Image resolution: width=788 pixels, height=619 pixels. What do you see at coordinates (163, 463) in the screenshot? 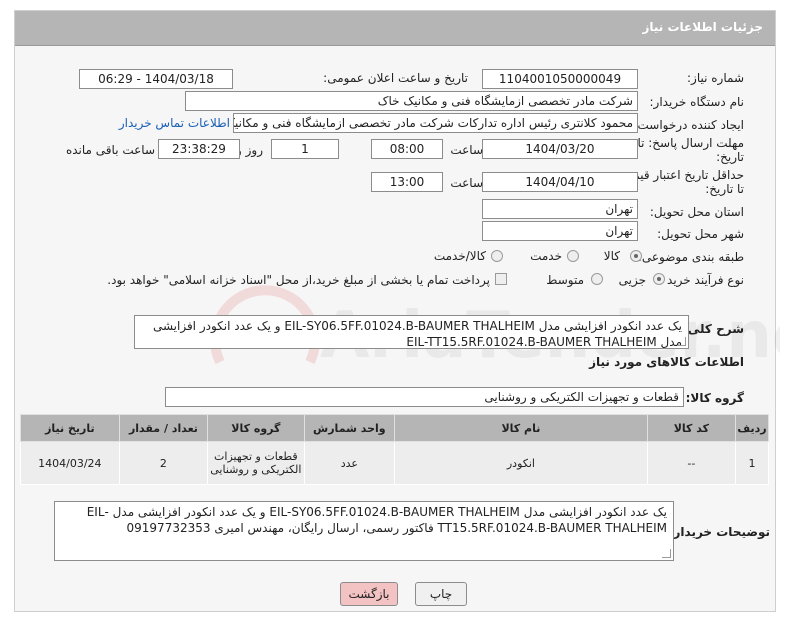
I see `cell-quantity: 2` at bounding box center [163, 463].